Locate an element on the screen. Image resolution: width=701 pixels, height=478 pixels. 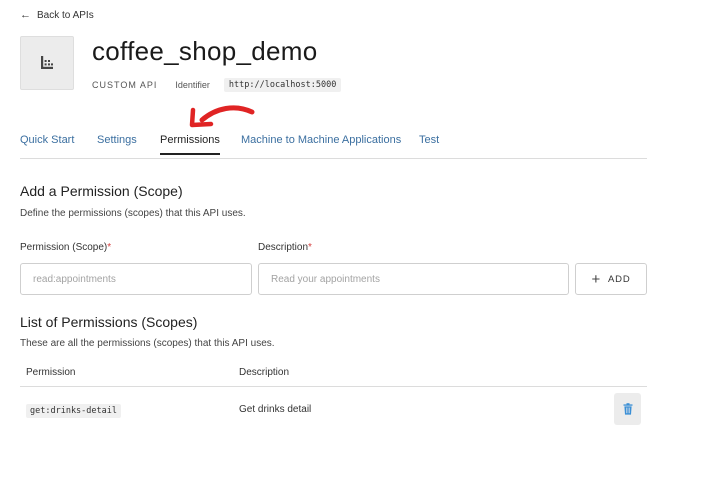
tab-permissions: Permissions is located at coordinates (190, 144).